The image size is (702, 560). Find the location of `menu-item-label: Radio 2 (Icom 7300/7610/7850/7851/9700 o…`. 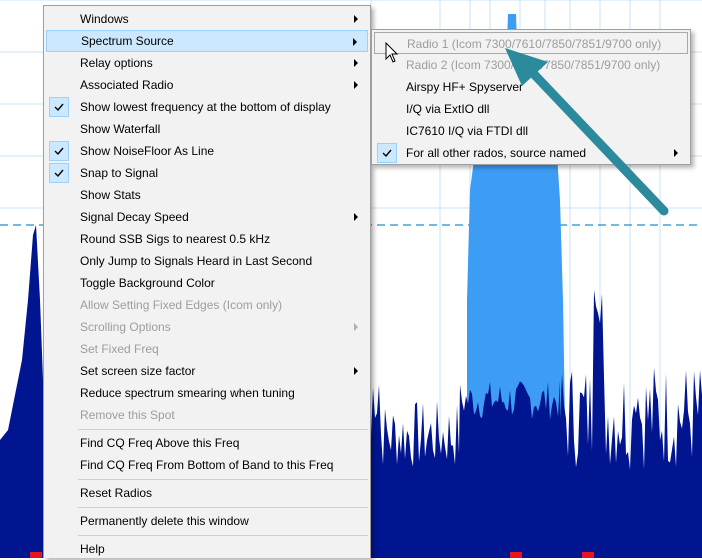

menu-item-label: Radio 2 (Icom 7300/7610/7850/7851/9700 o… is located at coordinates (533, 65).